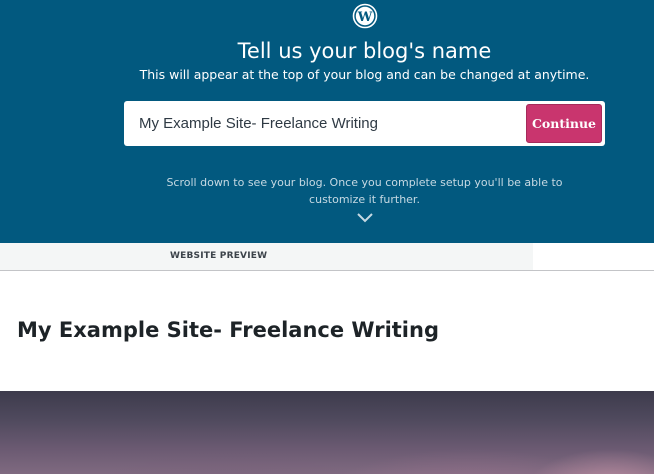 This screenshot has height=474, width=654. Describe the element at coordinates (364, 51) in the screenshot. I see `page-title: Tell us your blog's name` at that location.